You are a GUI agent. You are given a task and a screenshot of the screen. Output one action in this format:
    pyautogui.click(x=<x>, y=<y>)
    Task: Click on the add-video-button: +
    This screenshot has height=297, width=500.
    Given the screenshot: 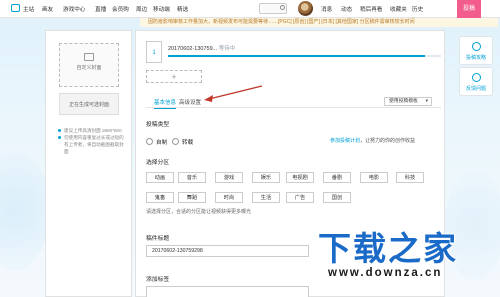 What is the action you would take?
    pyautogui.click(x=174, y=76)
    